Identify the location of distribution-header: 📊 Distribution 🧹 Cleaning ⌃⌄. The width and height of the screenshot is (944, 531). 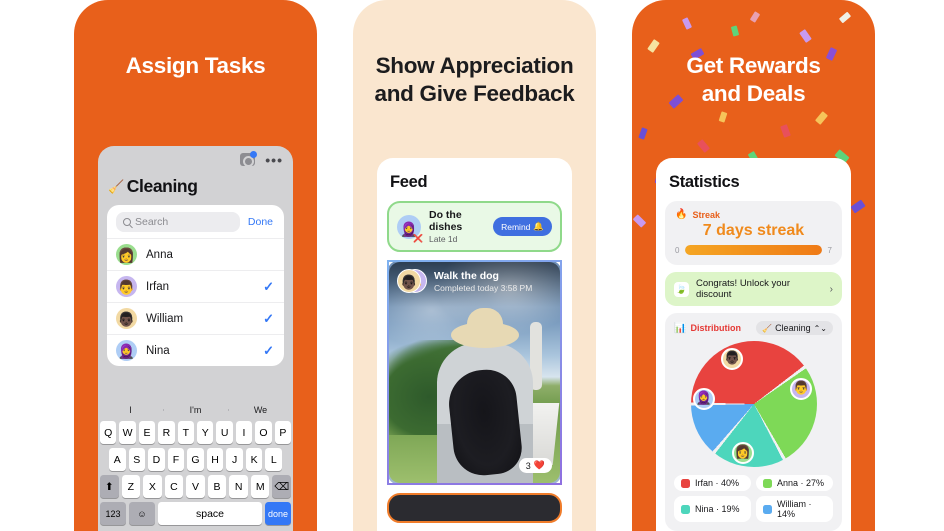
(753, 328).